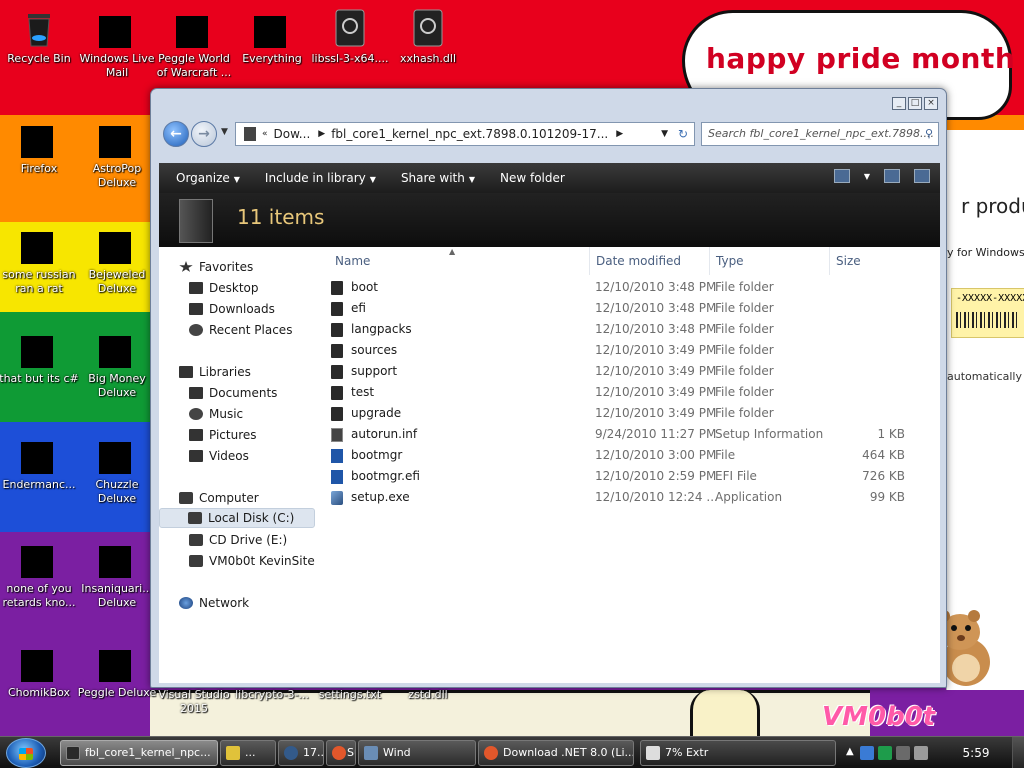 The height and width of the screenshot is (768, 1024). I want to click on taskbar-button-5: Wind, so click(417, 753).